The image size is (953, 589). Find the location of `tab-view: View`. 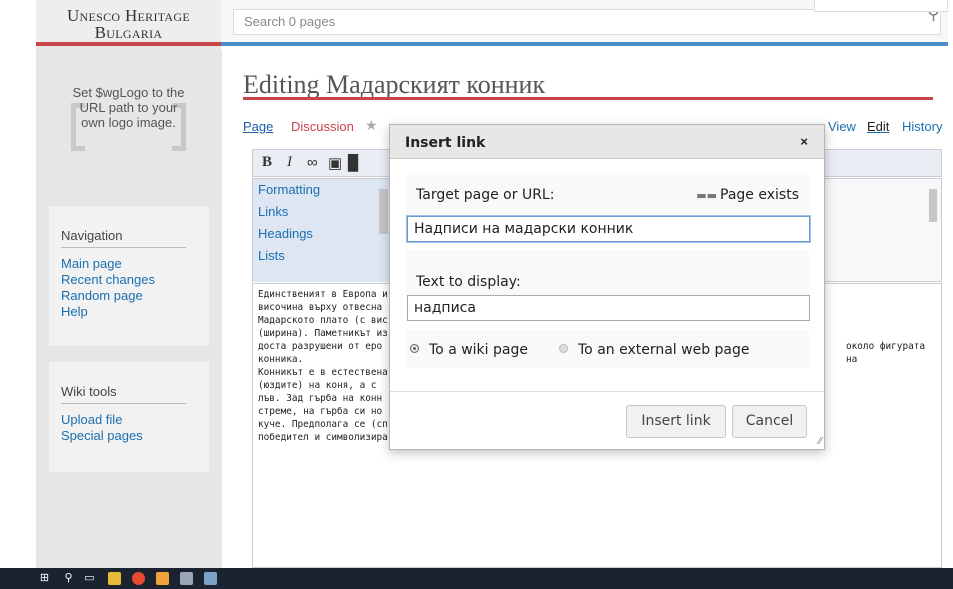

tab-view: View is located at coordinates (842, 126).